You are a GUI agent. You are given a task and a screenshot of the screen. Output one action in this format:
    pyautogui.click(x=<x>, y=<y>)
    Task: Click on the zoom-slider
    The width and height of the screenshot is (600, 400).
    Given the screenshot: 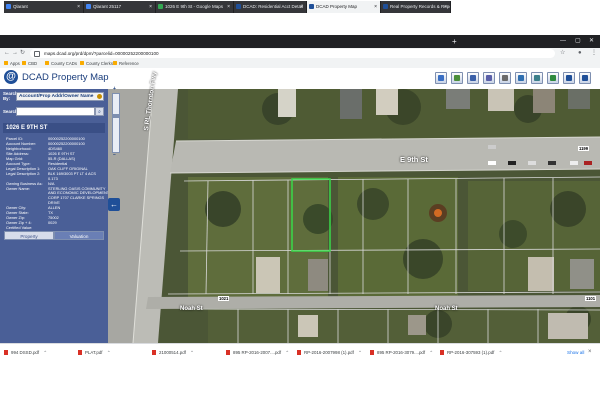 What is the action you would take?
    pyautogui.click(x=116, y=123)
    